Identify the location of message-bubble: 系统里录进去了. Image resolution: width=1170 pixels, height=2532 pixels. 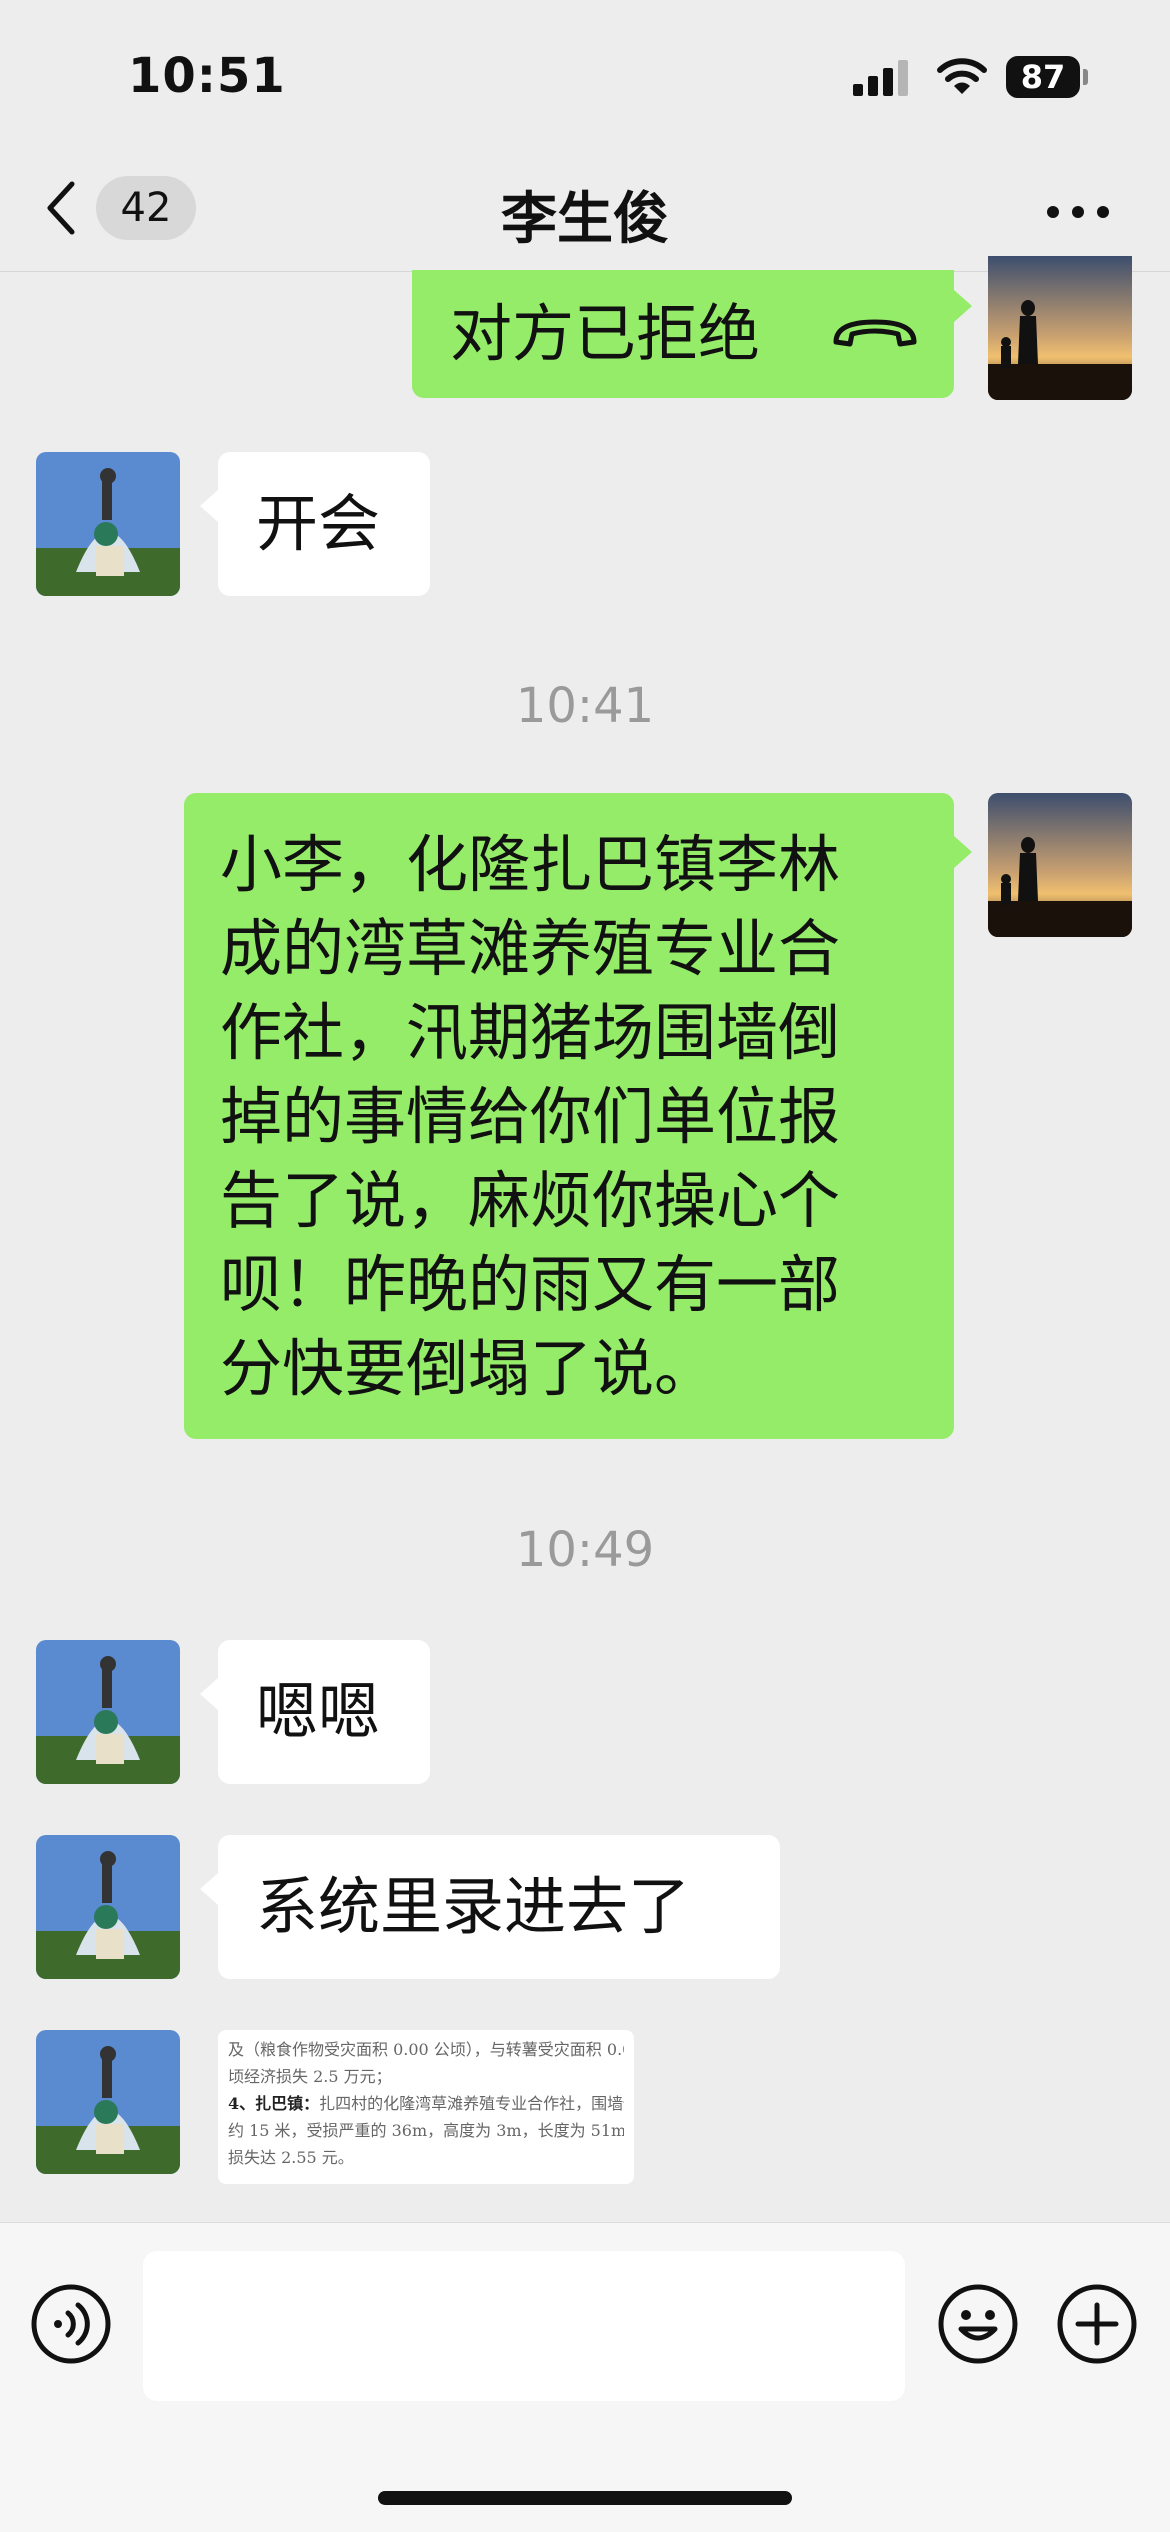
(499, 1907).